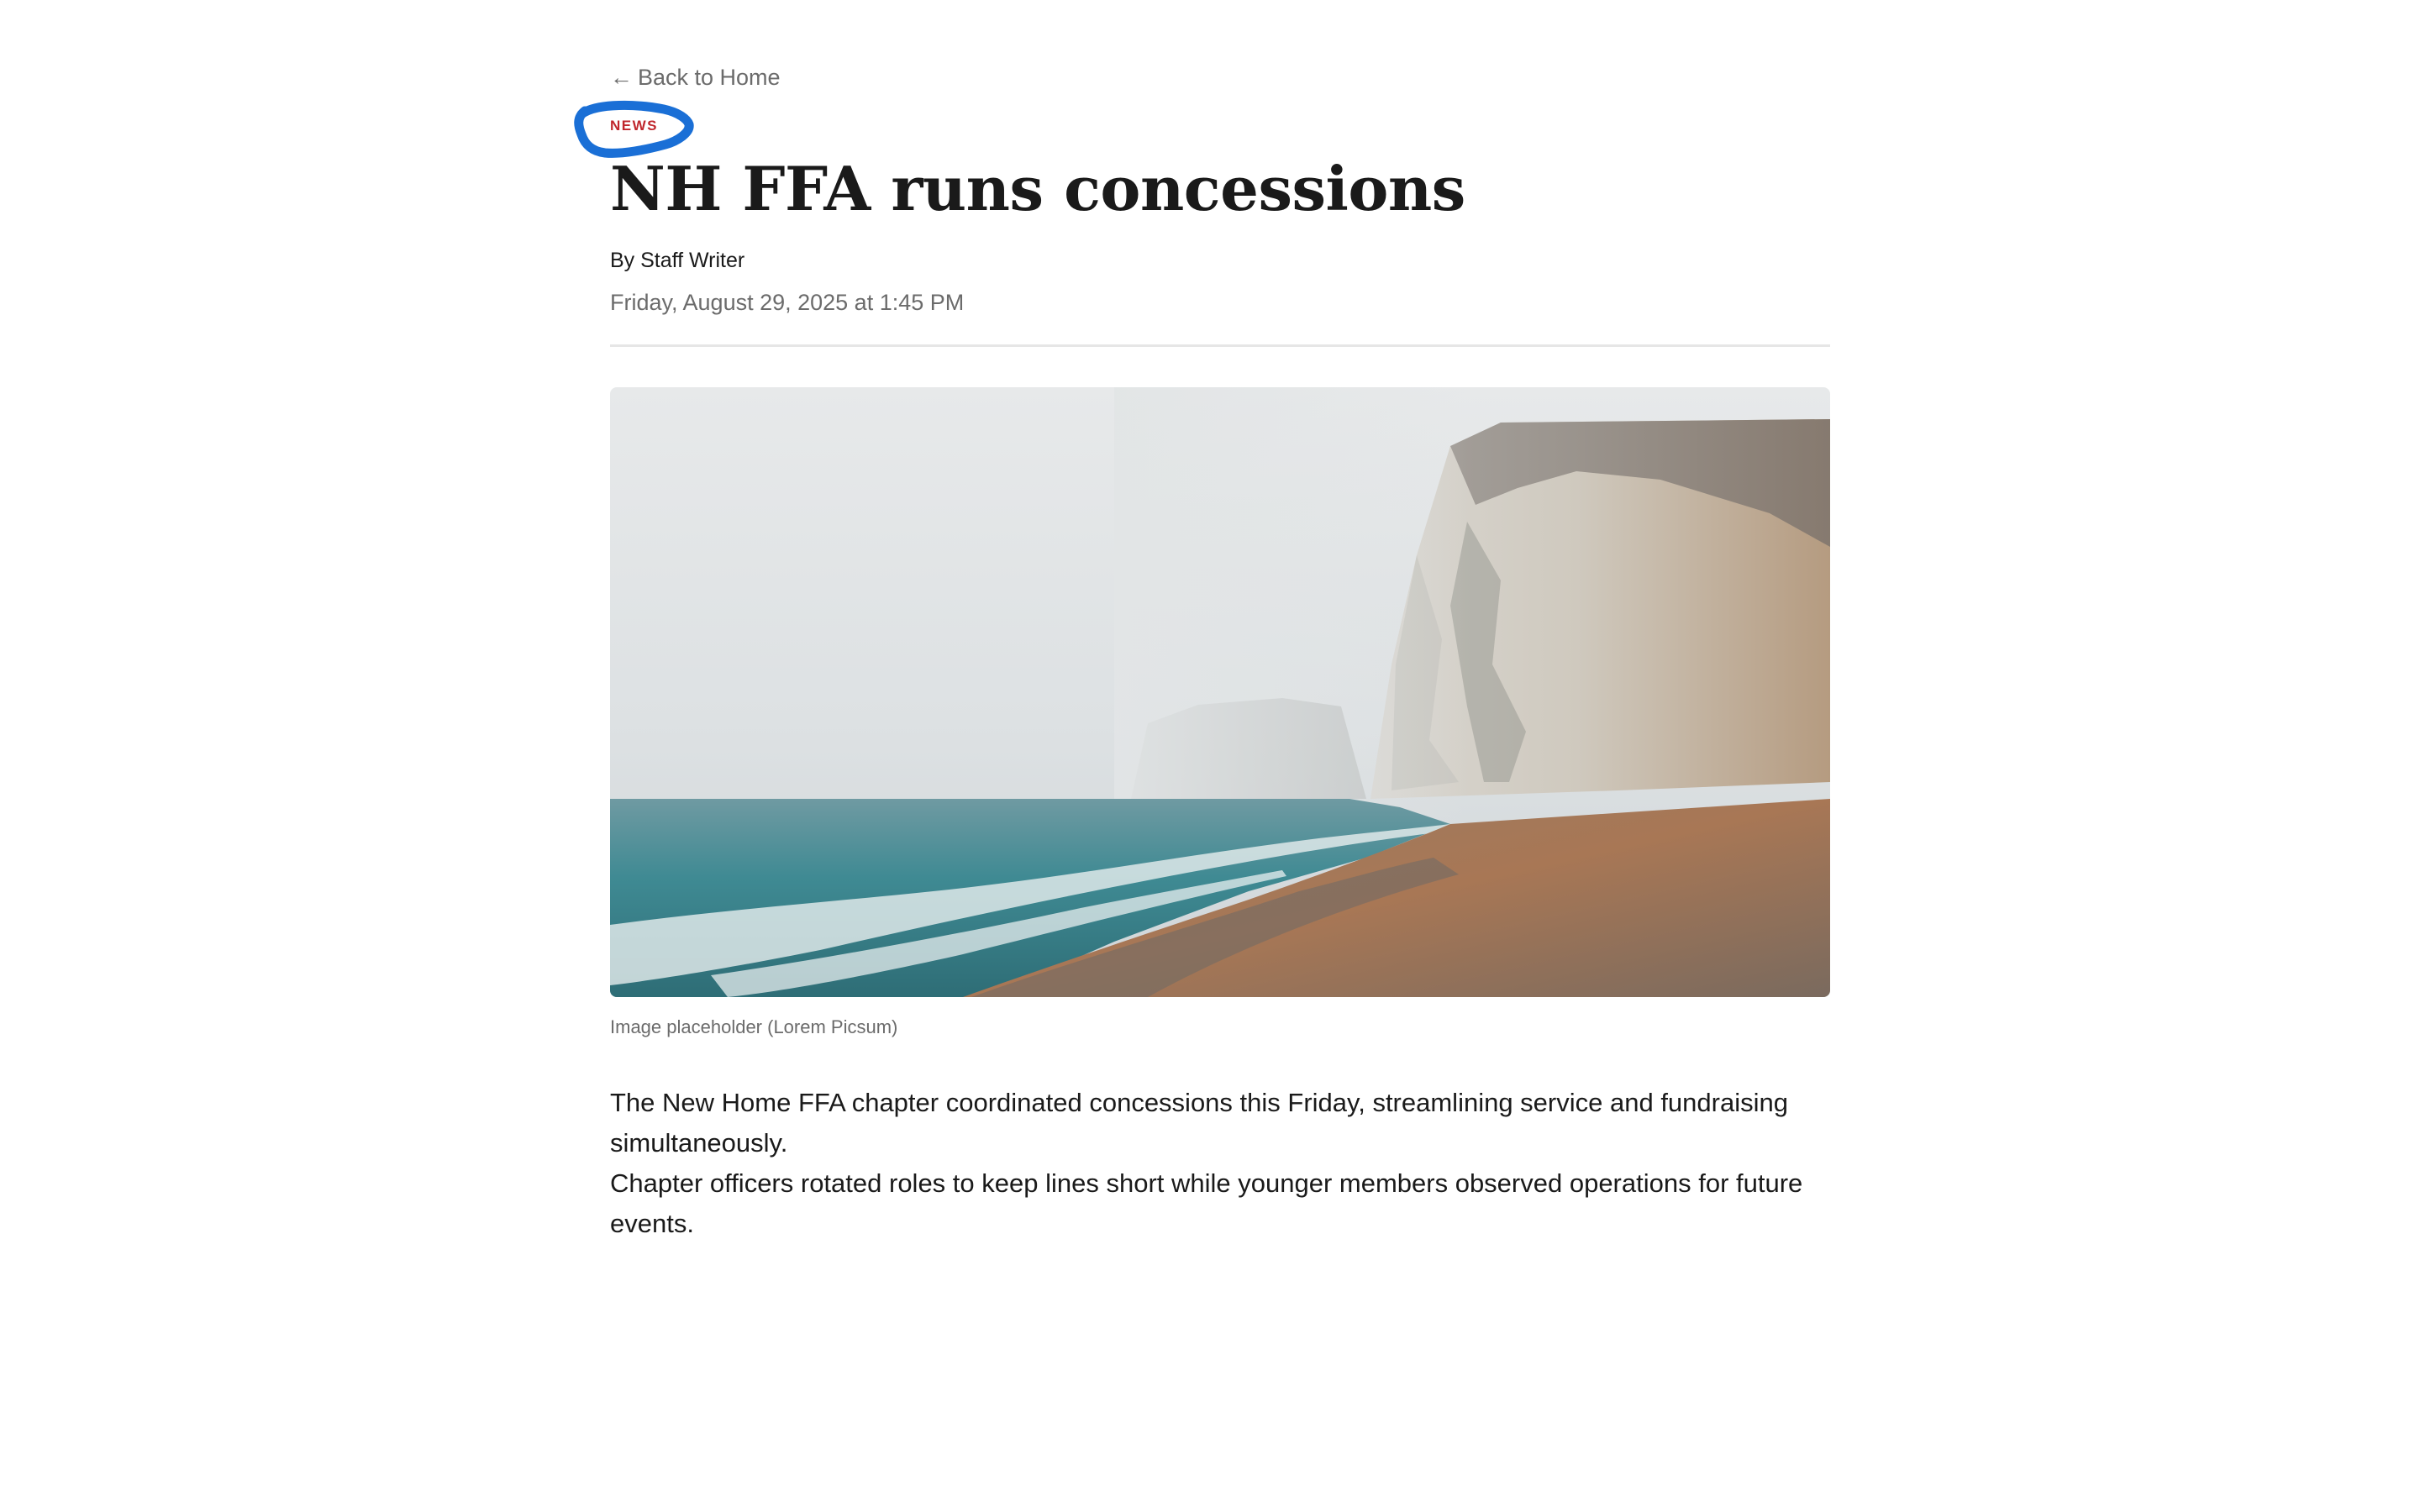 The image size is (2420, 1512). I want to click on category-tag: NEWS, so click(634, 126).